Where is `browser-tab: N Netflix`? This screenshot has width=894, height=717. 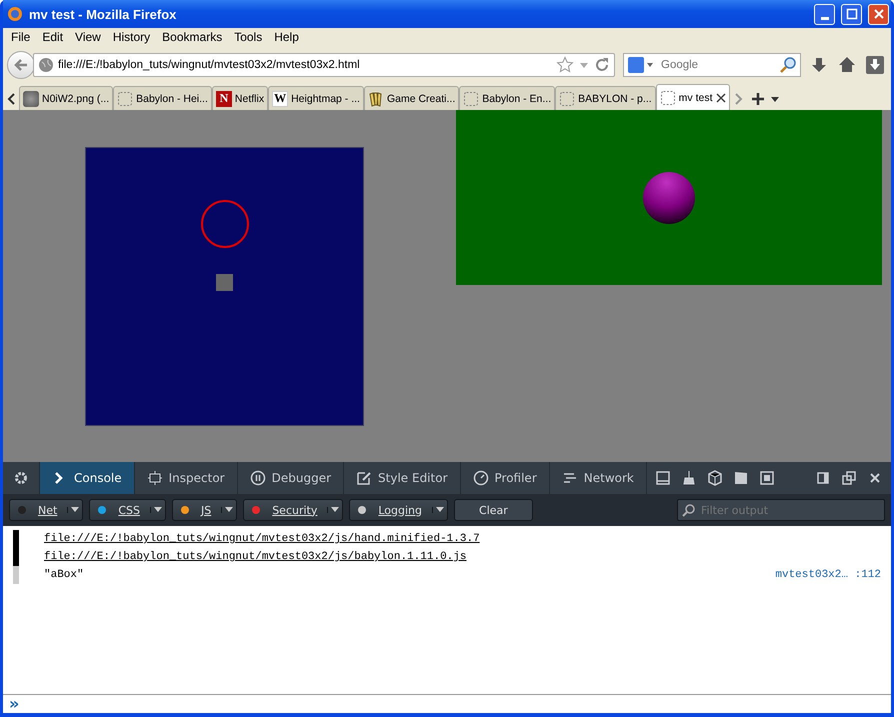 browser-tab: N Netflix is located at coordinates (240, 98).